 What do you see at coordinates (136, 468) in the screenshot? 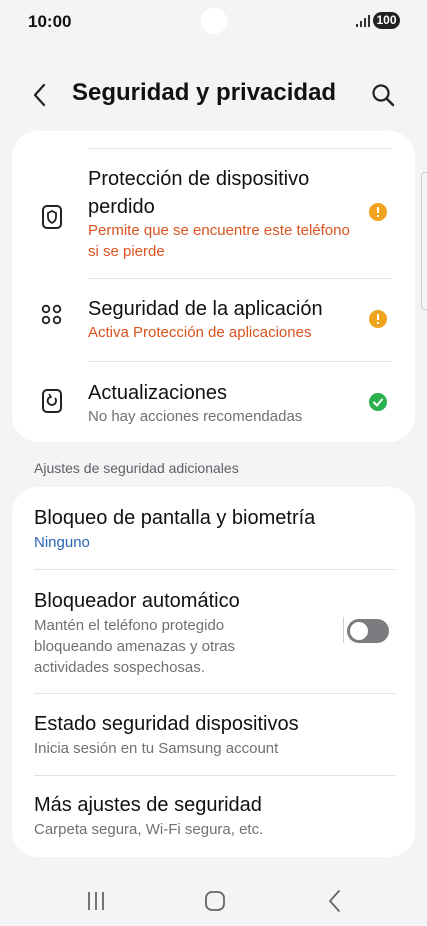
I see `section-header: Ajustes de seguridad adicionales` at bounding box center [136, 468].